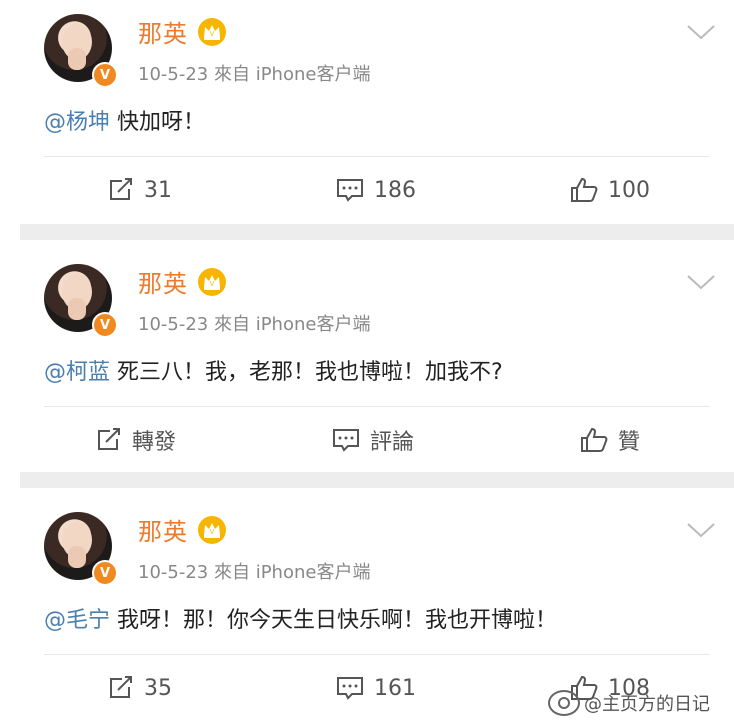  I want to click on post-text: 死三八！我，老那！我也博啦！加我不?, so click(306, 372).